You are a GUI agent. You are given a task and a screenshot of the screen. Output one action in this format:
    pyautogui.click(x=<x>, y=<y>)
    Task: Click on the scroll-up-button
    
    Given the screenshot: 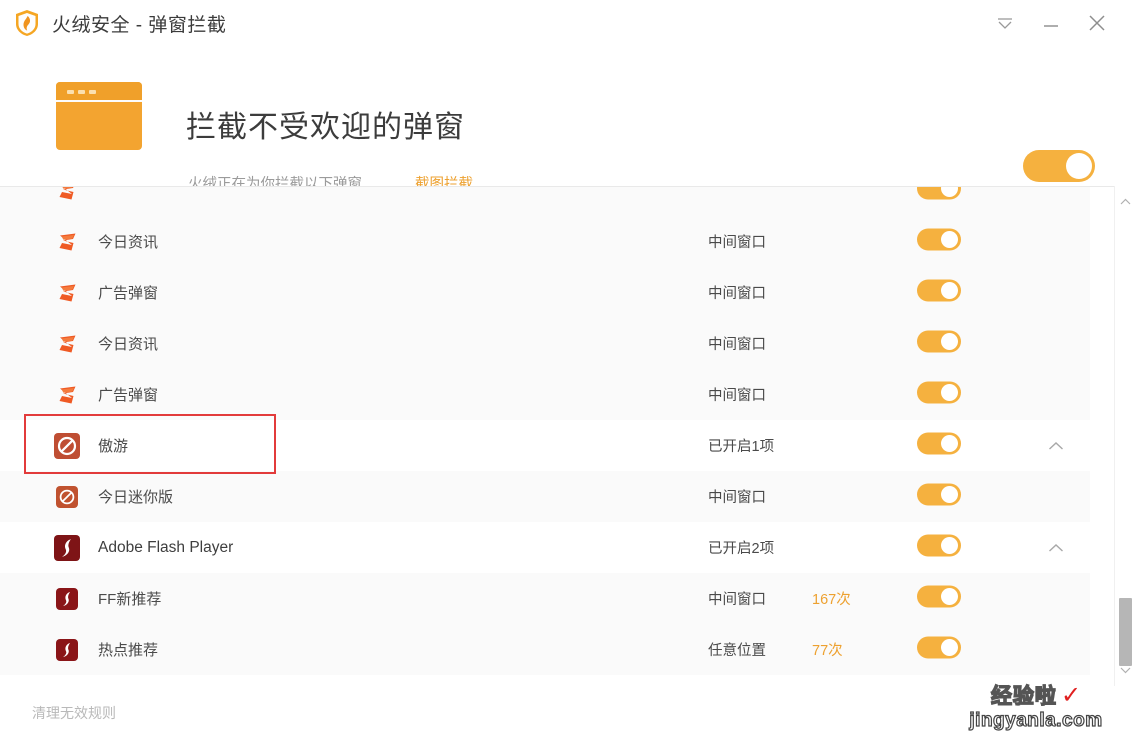 What is the action you would take?
    pyautogui.click(x=1124, y=202)
    